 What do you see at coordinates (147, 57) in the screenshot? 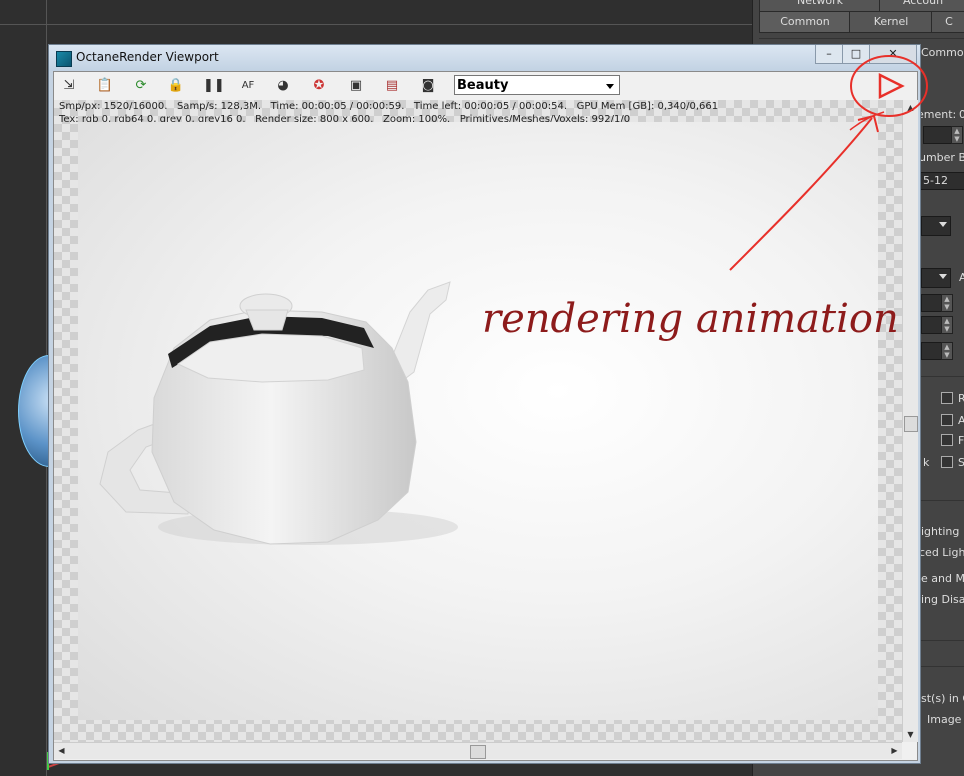
I see `window-title: OctaneRender Viewport` at bounding box center [147, 57].